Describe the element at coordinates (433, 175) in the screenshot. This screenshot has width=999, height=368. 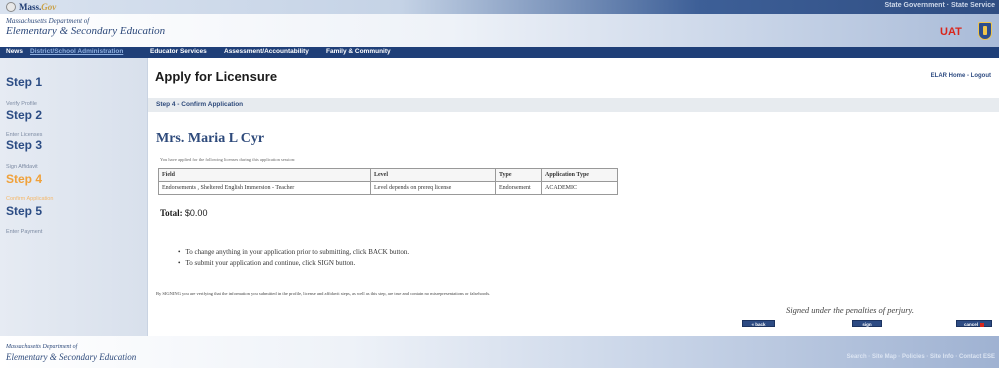
I see `column-header-level: Level` at that location.